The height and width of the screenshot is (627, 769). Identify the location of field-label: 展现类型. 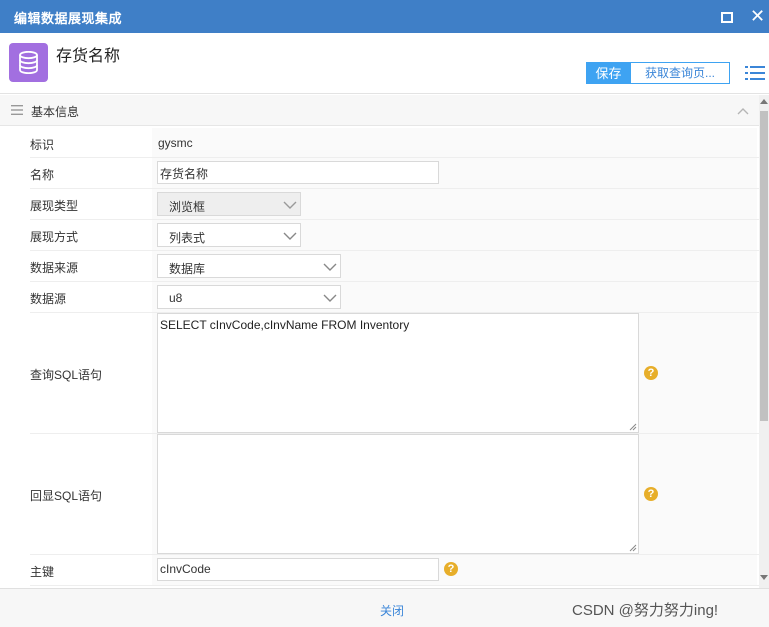
(54, 206).